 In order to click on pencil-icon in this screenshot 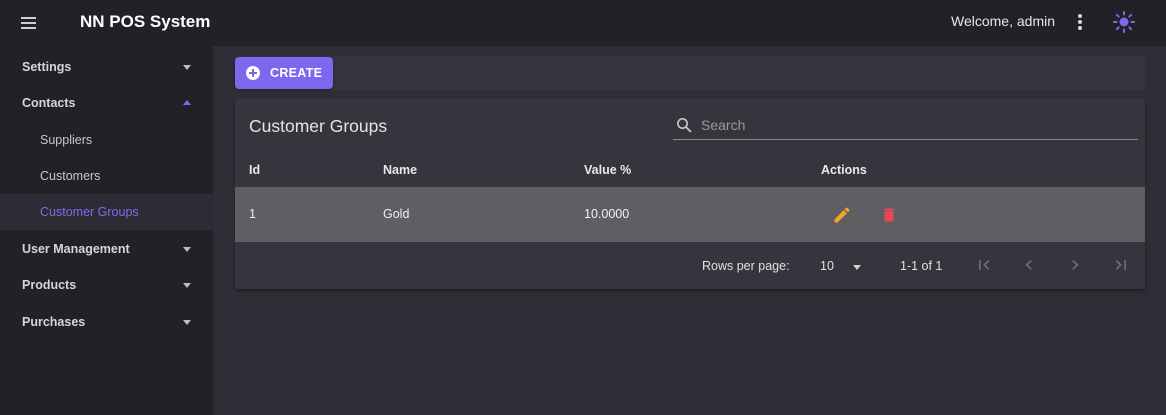, I will do `click(842, 215)`.